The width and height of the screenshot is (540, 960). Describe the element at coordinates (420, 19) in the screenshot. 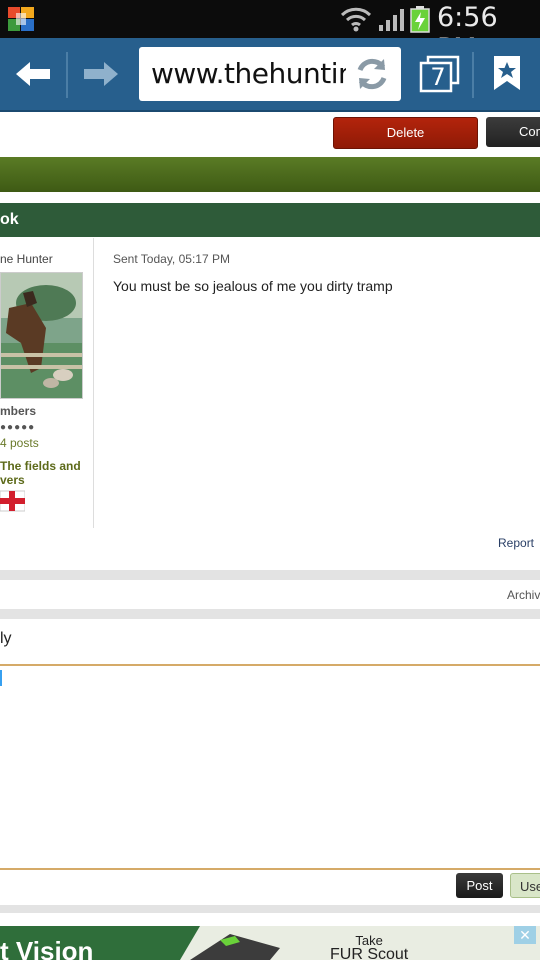

I see `battery-charging-icon` at that location.